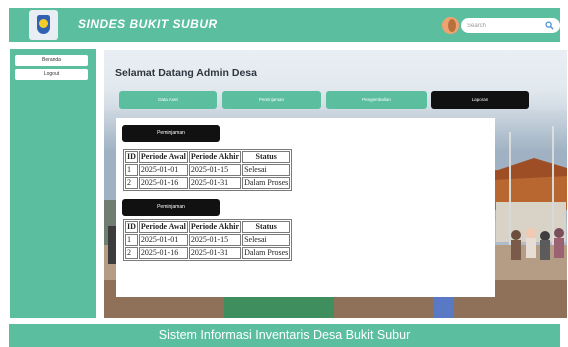 The width and height of the screenshot is (568, 347). Describe the element at coordinates (480, 100) in the screenshot. I see `nav-laporan-button: Laporan` at that location.